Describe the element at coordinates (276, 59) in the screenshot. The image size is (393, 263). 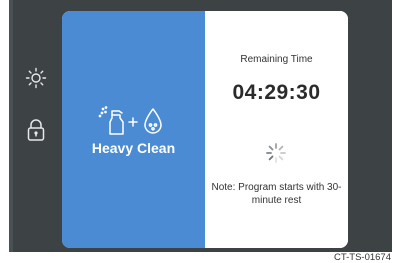
I see `remaining-time-label: Remaining Time` at that location.